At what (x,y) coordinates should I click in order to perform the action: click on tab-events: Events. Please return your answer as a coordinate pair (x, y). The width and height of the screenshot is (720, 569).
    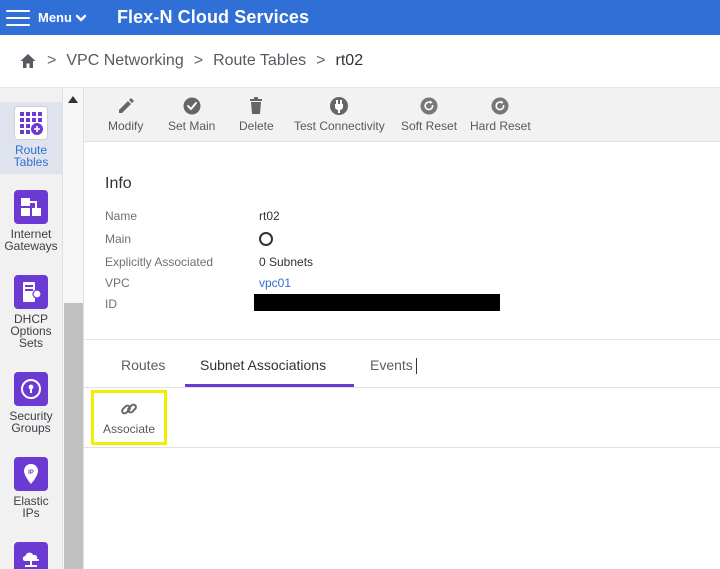
    Looking at the image, I should click on (391, 365).